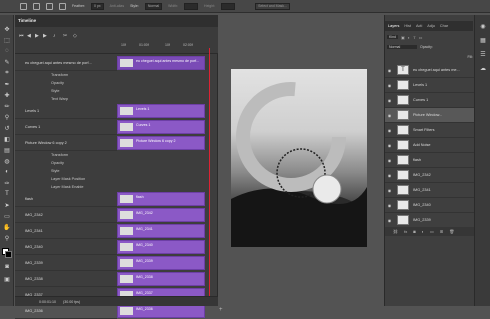  I want to click on playhead, so click(209, 177).